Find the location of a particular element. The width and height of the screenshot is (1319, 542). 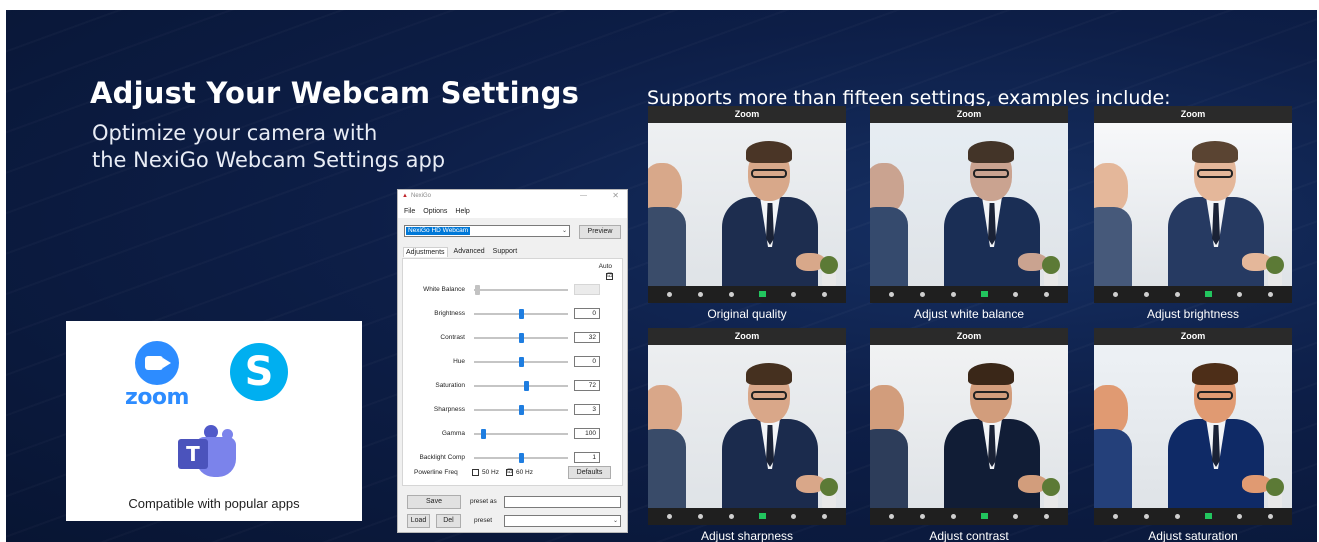

sample-caption: Adjust sharpness is located at coordinates (747, 535).